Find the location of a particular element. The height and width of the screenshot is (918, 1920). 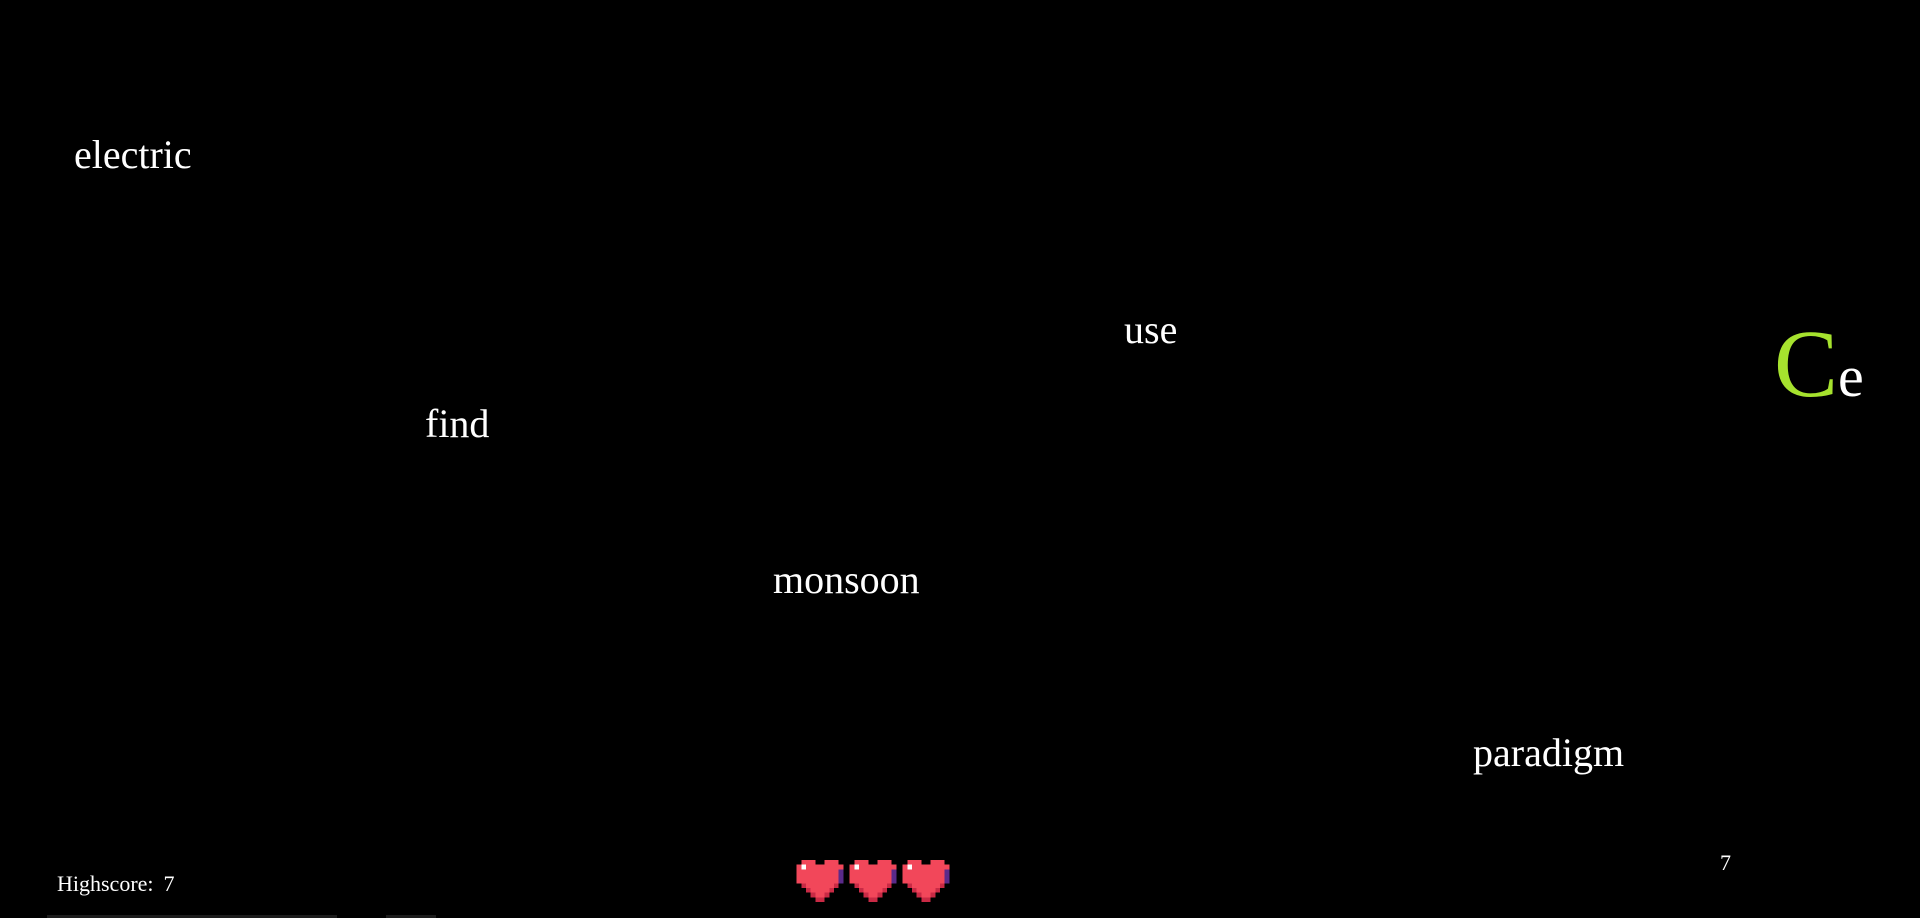

falling-word-monsoon: monsoon is located at coordinates (846, 579).